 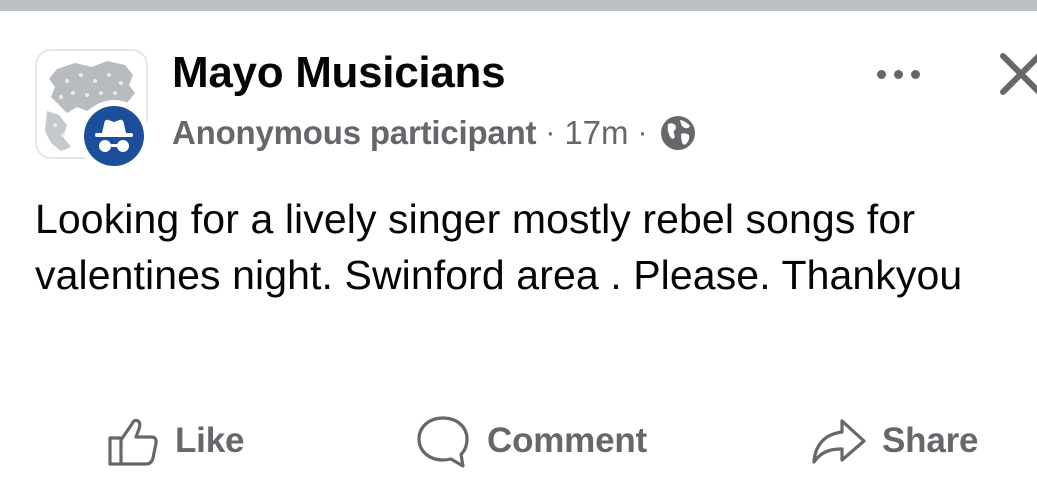 I want to click on share-arrow-icon, so click(x=839, y=441).